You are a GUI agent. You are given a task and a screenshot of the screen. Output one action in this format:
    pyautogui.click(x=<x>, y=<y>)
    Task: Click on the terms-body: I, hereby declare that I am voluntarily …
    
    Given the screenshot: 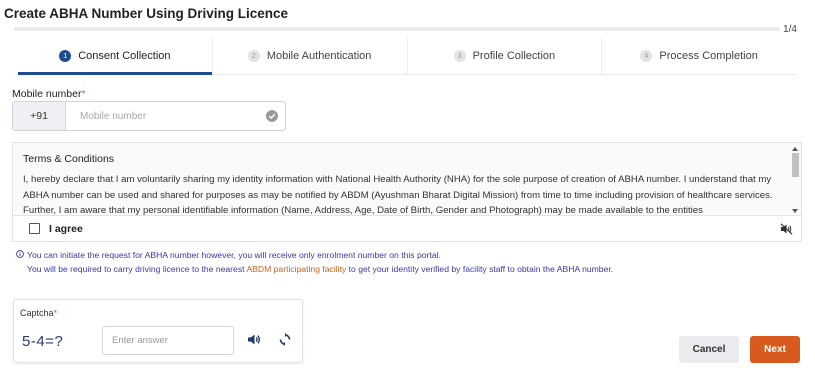 What is the action you would take?
    pyautogui.click(x=398, y=195)
    